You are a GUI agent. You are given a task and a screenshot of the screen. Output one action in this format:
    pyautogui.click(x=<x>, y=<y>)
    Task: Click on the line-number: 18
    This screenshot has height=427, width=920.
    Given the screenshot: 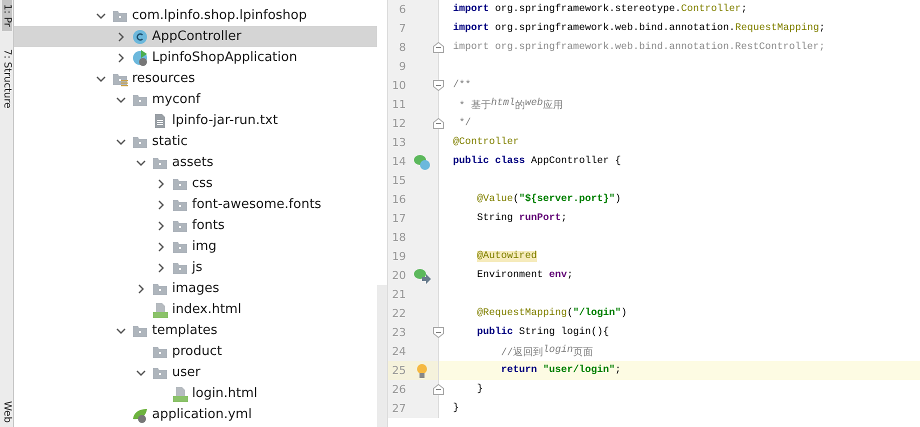 What is the action you would take?
    pyautogui.click(x=398, y=237)
    